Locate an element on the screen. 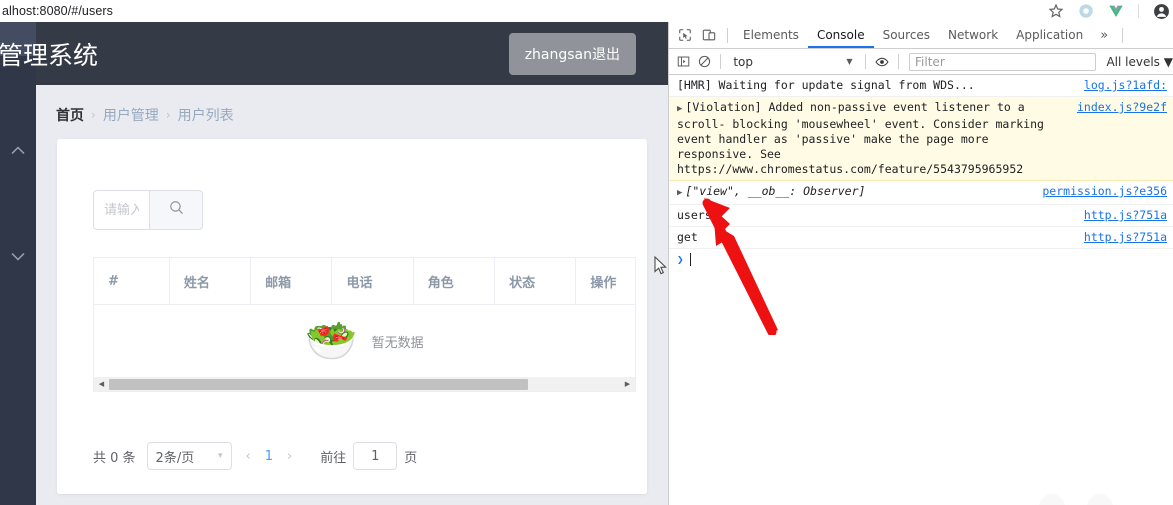  table-header: # 姓名 邮箱 电话 角色 状态 操作 is located at coordinates (364, 281).